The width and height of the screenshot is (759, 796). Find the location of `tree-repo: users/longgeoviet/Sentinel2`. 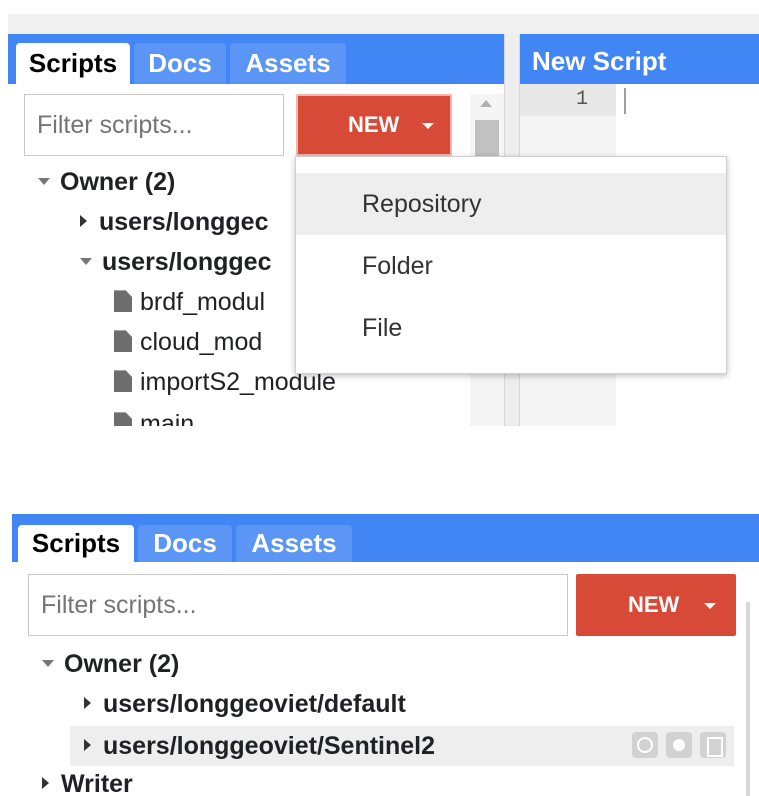

tree-repo: users/longgeoviet/Sentinel2 is located at coordinates (259, 746).